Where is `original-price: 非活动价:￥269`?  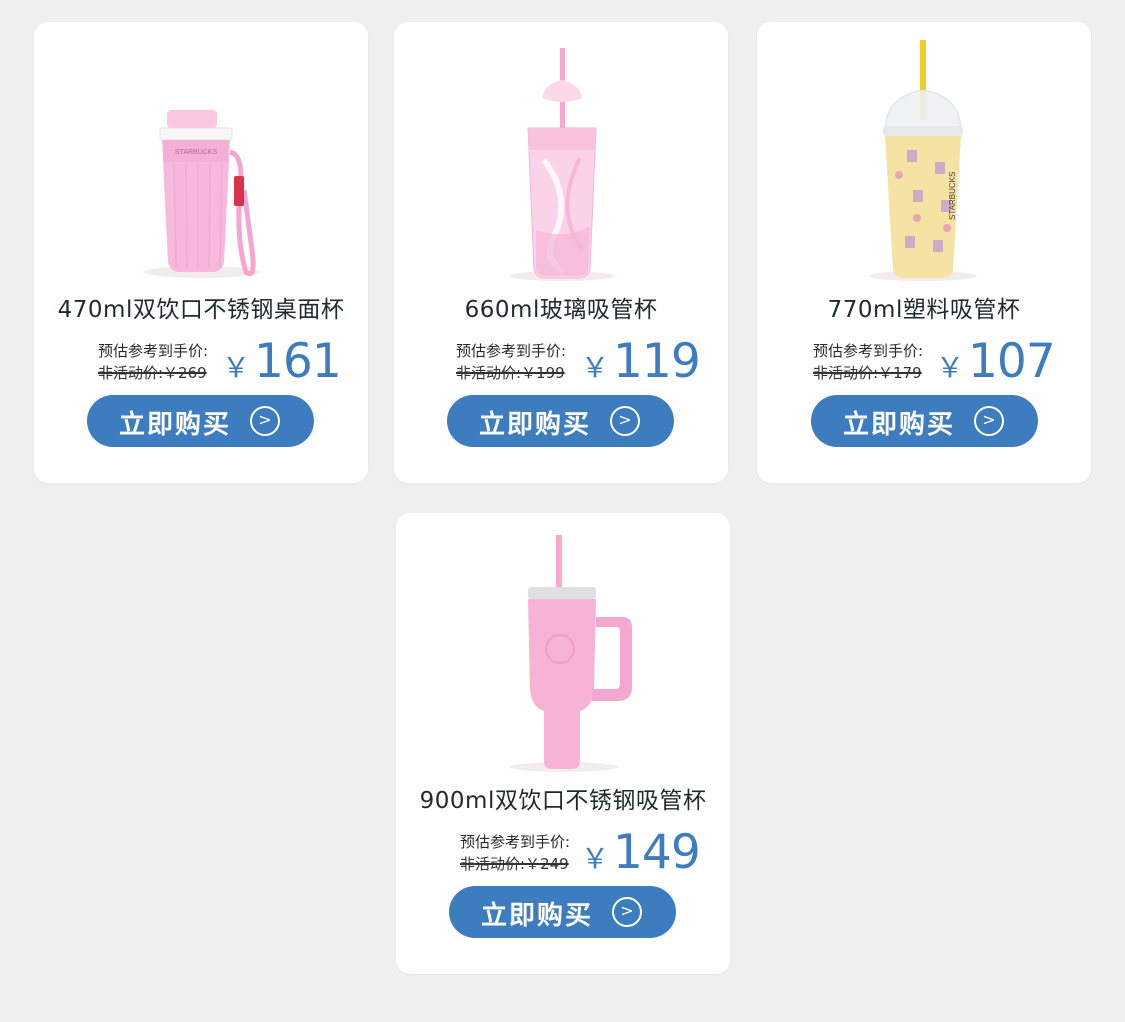
original-price: 非活动价:￥269 is located at coordinates (152, 373).